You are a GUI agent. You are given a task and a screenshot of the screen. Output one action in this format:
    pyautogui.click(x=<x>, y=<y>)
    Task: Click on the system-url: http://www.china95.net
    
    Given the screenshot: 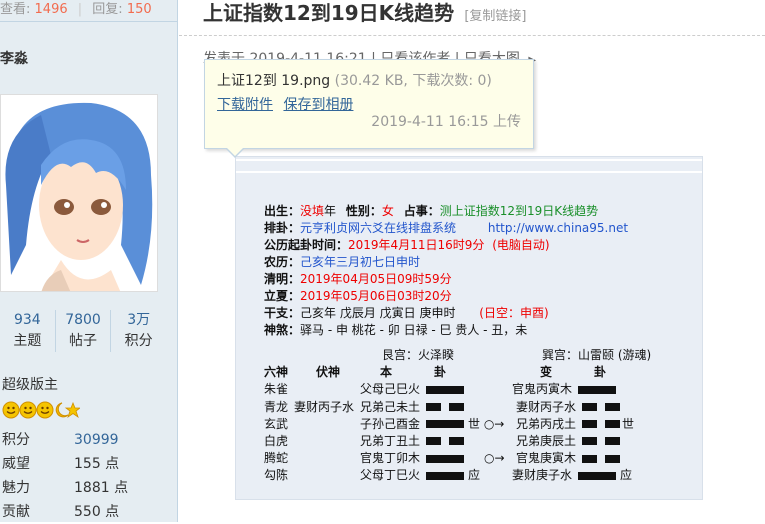 What is the action you would take?
    pyautogui.click(x=558, y=228)
    